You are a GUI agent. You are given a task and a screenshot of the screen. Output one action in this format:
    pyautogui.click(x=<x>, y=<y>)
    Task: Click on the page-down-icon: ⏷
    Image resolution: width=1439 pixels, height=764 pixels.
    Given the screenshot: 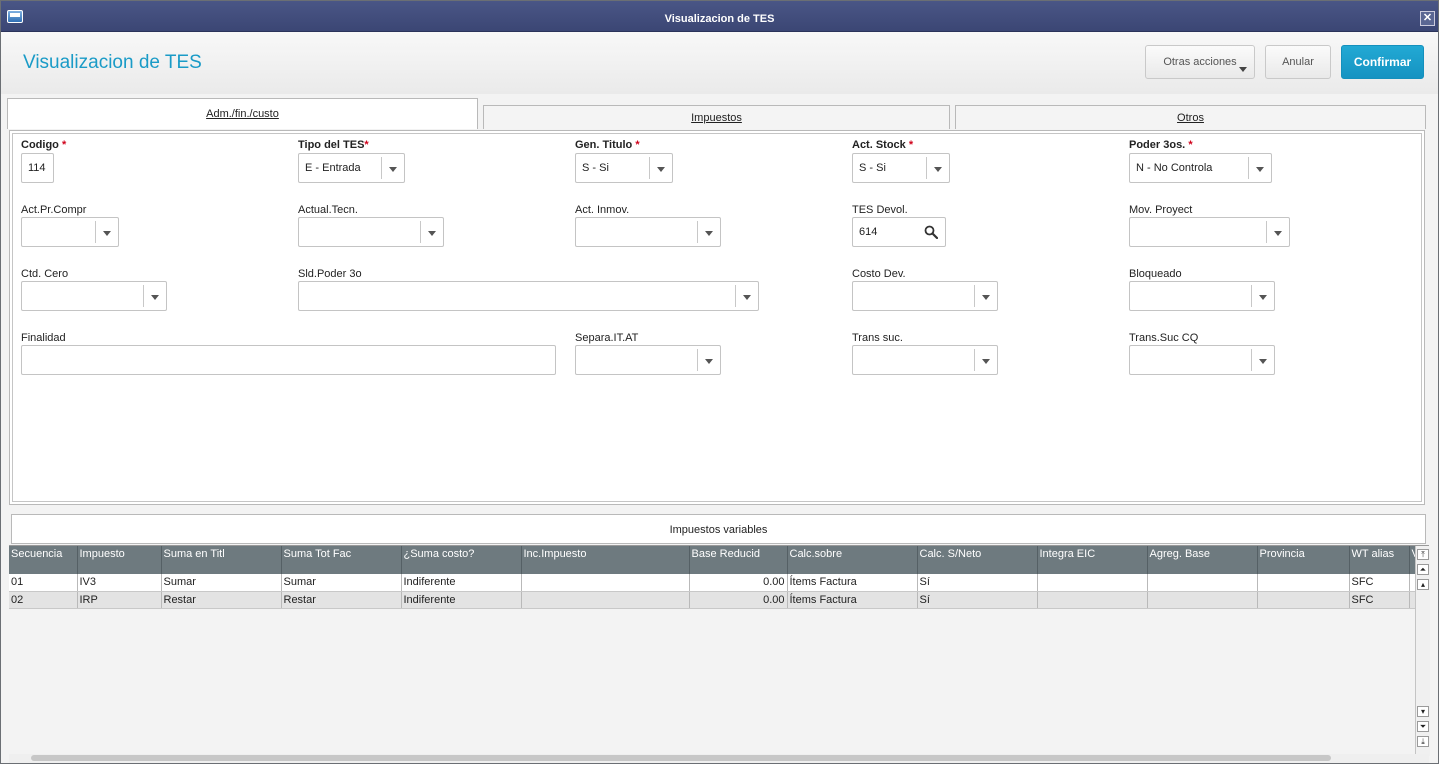 What is the action you would take?
    pyautogui.click(x=1423, y=726)
    